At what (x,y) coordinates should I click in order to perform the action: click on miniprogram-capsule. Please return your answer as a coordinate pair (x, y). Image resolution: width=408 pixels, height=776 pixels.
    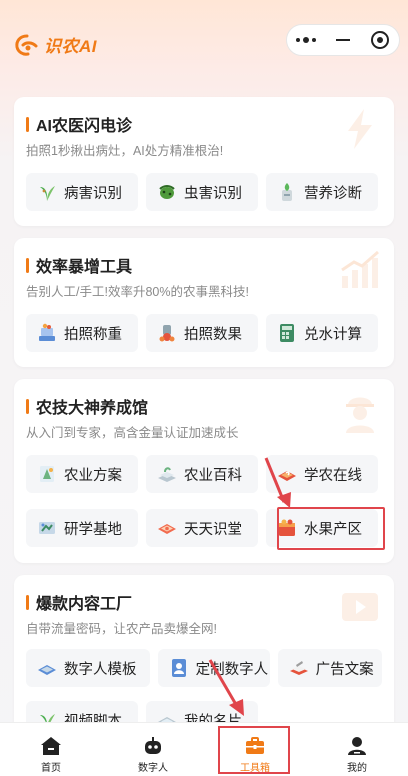
    Looking at the image, I should click on (343, 40).